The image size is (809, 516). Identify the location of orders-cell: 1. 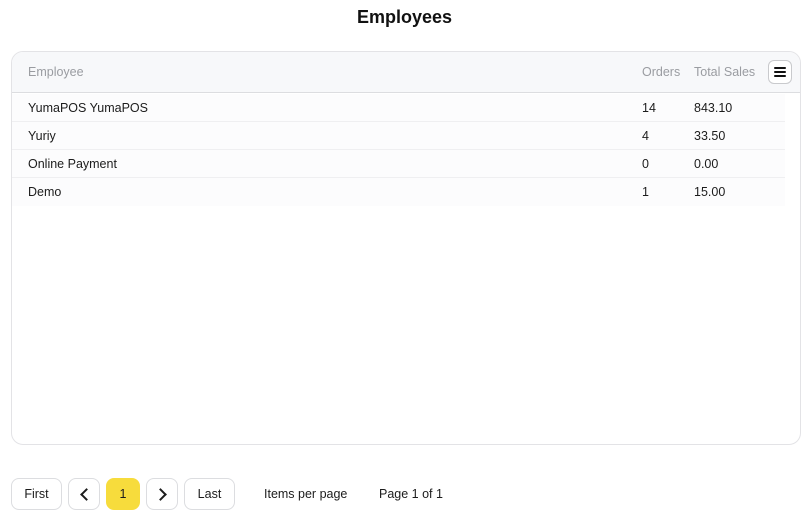
(645, 192).